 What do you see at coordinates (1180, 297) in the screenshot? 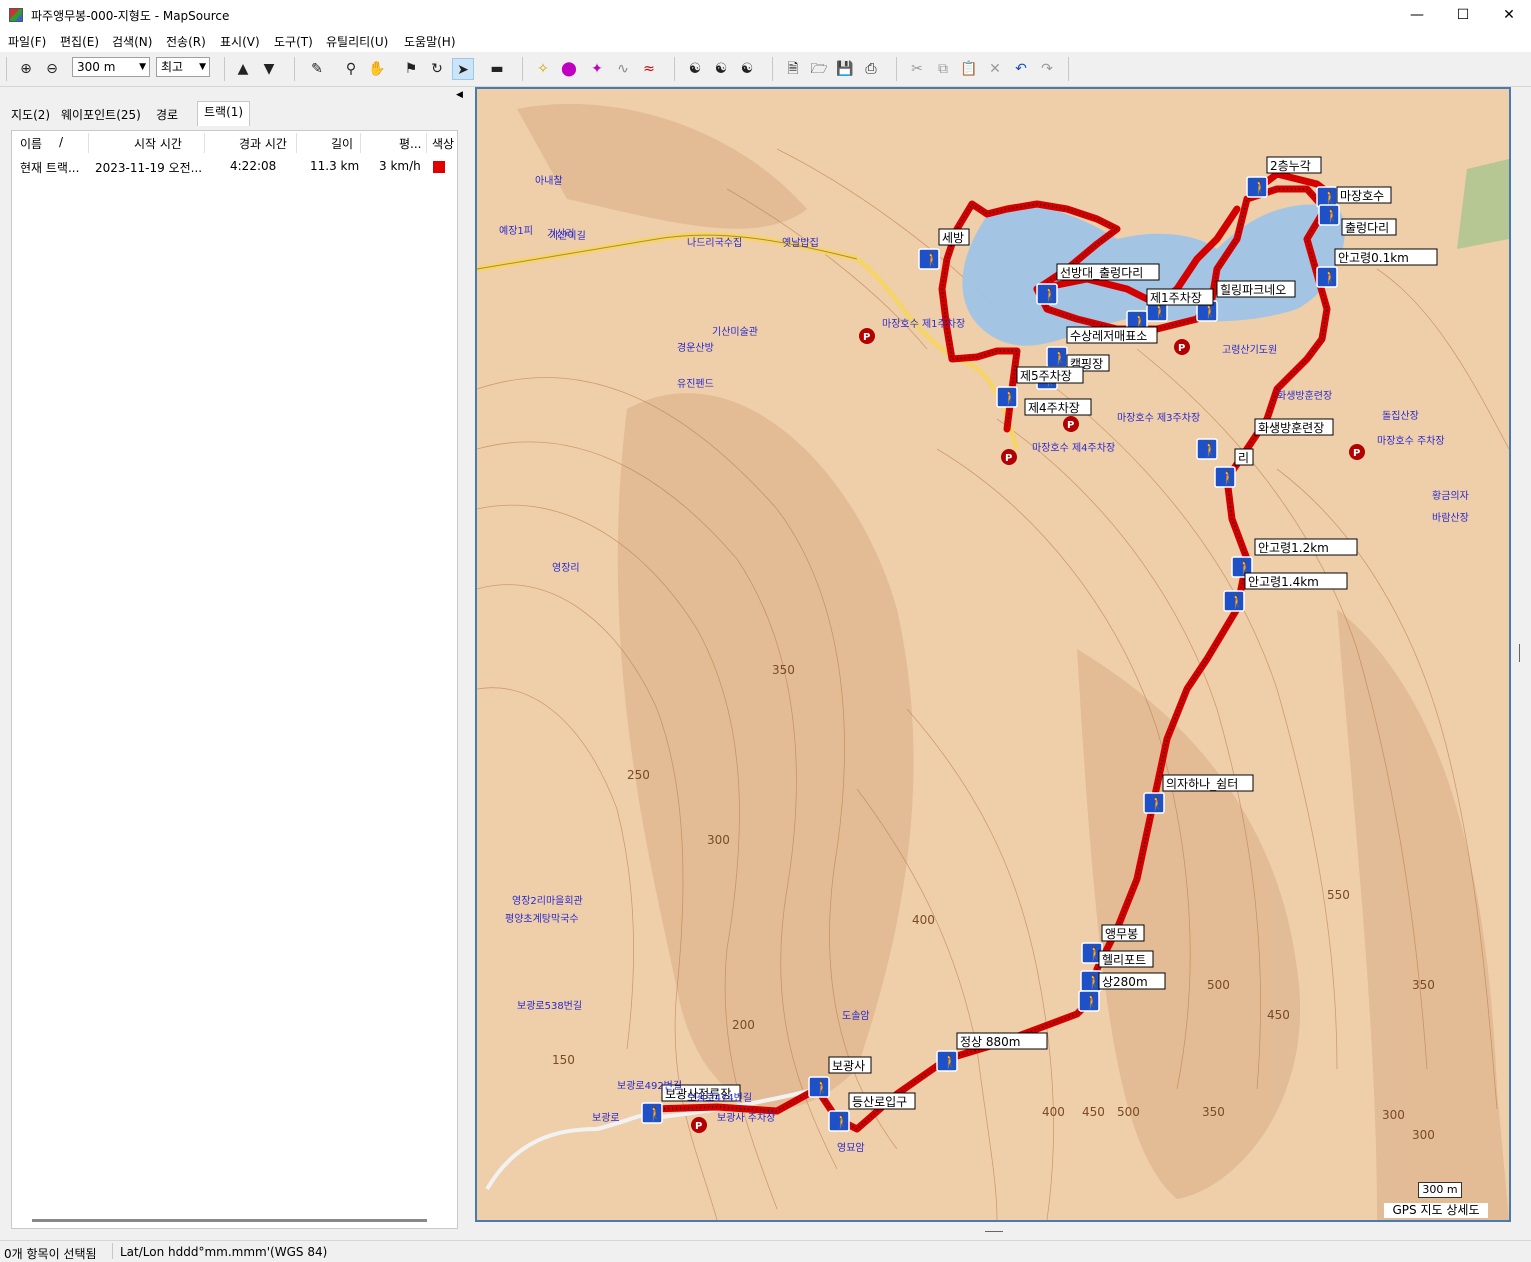
I see `waypoint-label: 제1주차장` at bounding box center [1180, 297].